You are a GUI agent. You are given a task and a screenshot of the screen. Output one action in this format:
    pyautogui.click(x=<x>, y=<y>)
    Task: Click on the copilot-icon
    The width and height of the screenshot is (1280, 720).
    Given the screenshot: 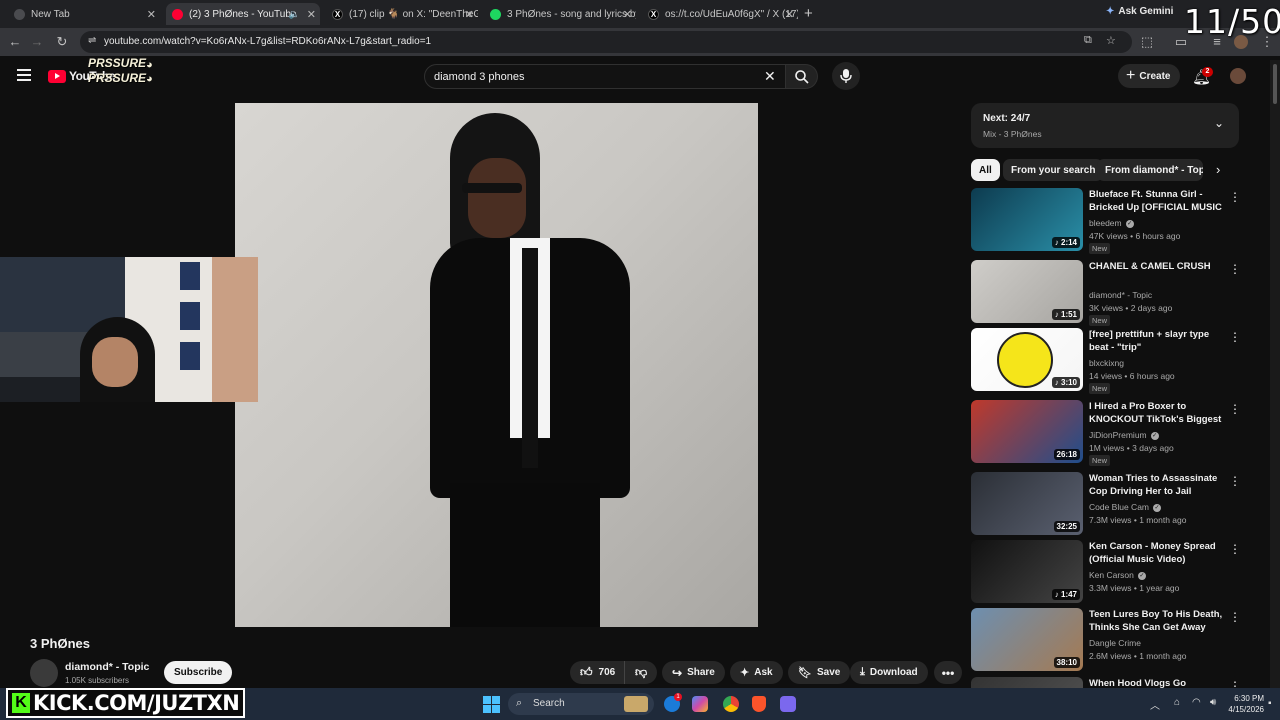 What is the action you would take?
    pyautogui.click(x=700, y=704)
    